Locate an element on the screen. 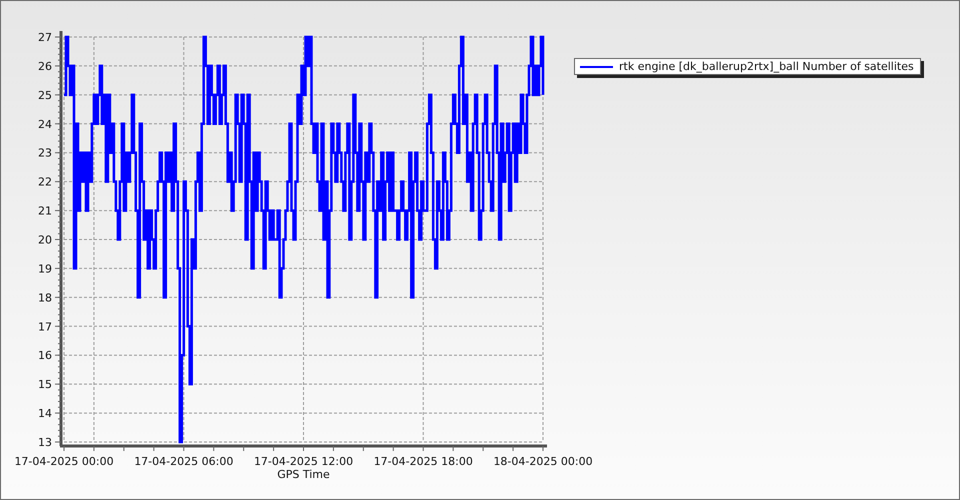 The image size is (960, 500). axis-tick-label: 24 is located at coordinates (45, 124).